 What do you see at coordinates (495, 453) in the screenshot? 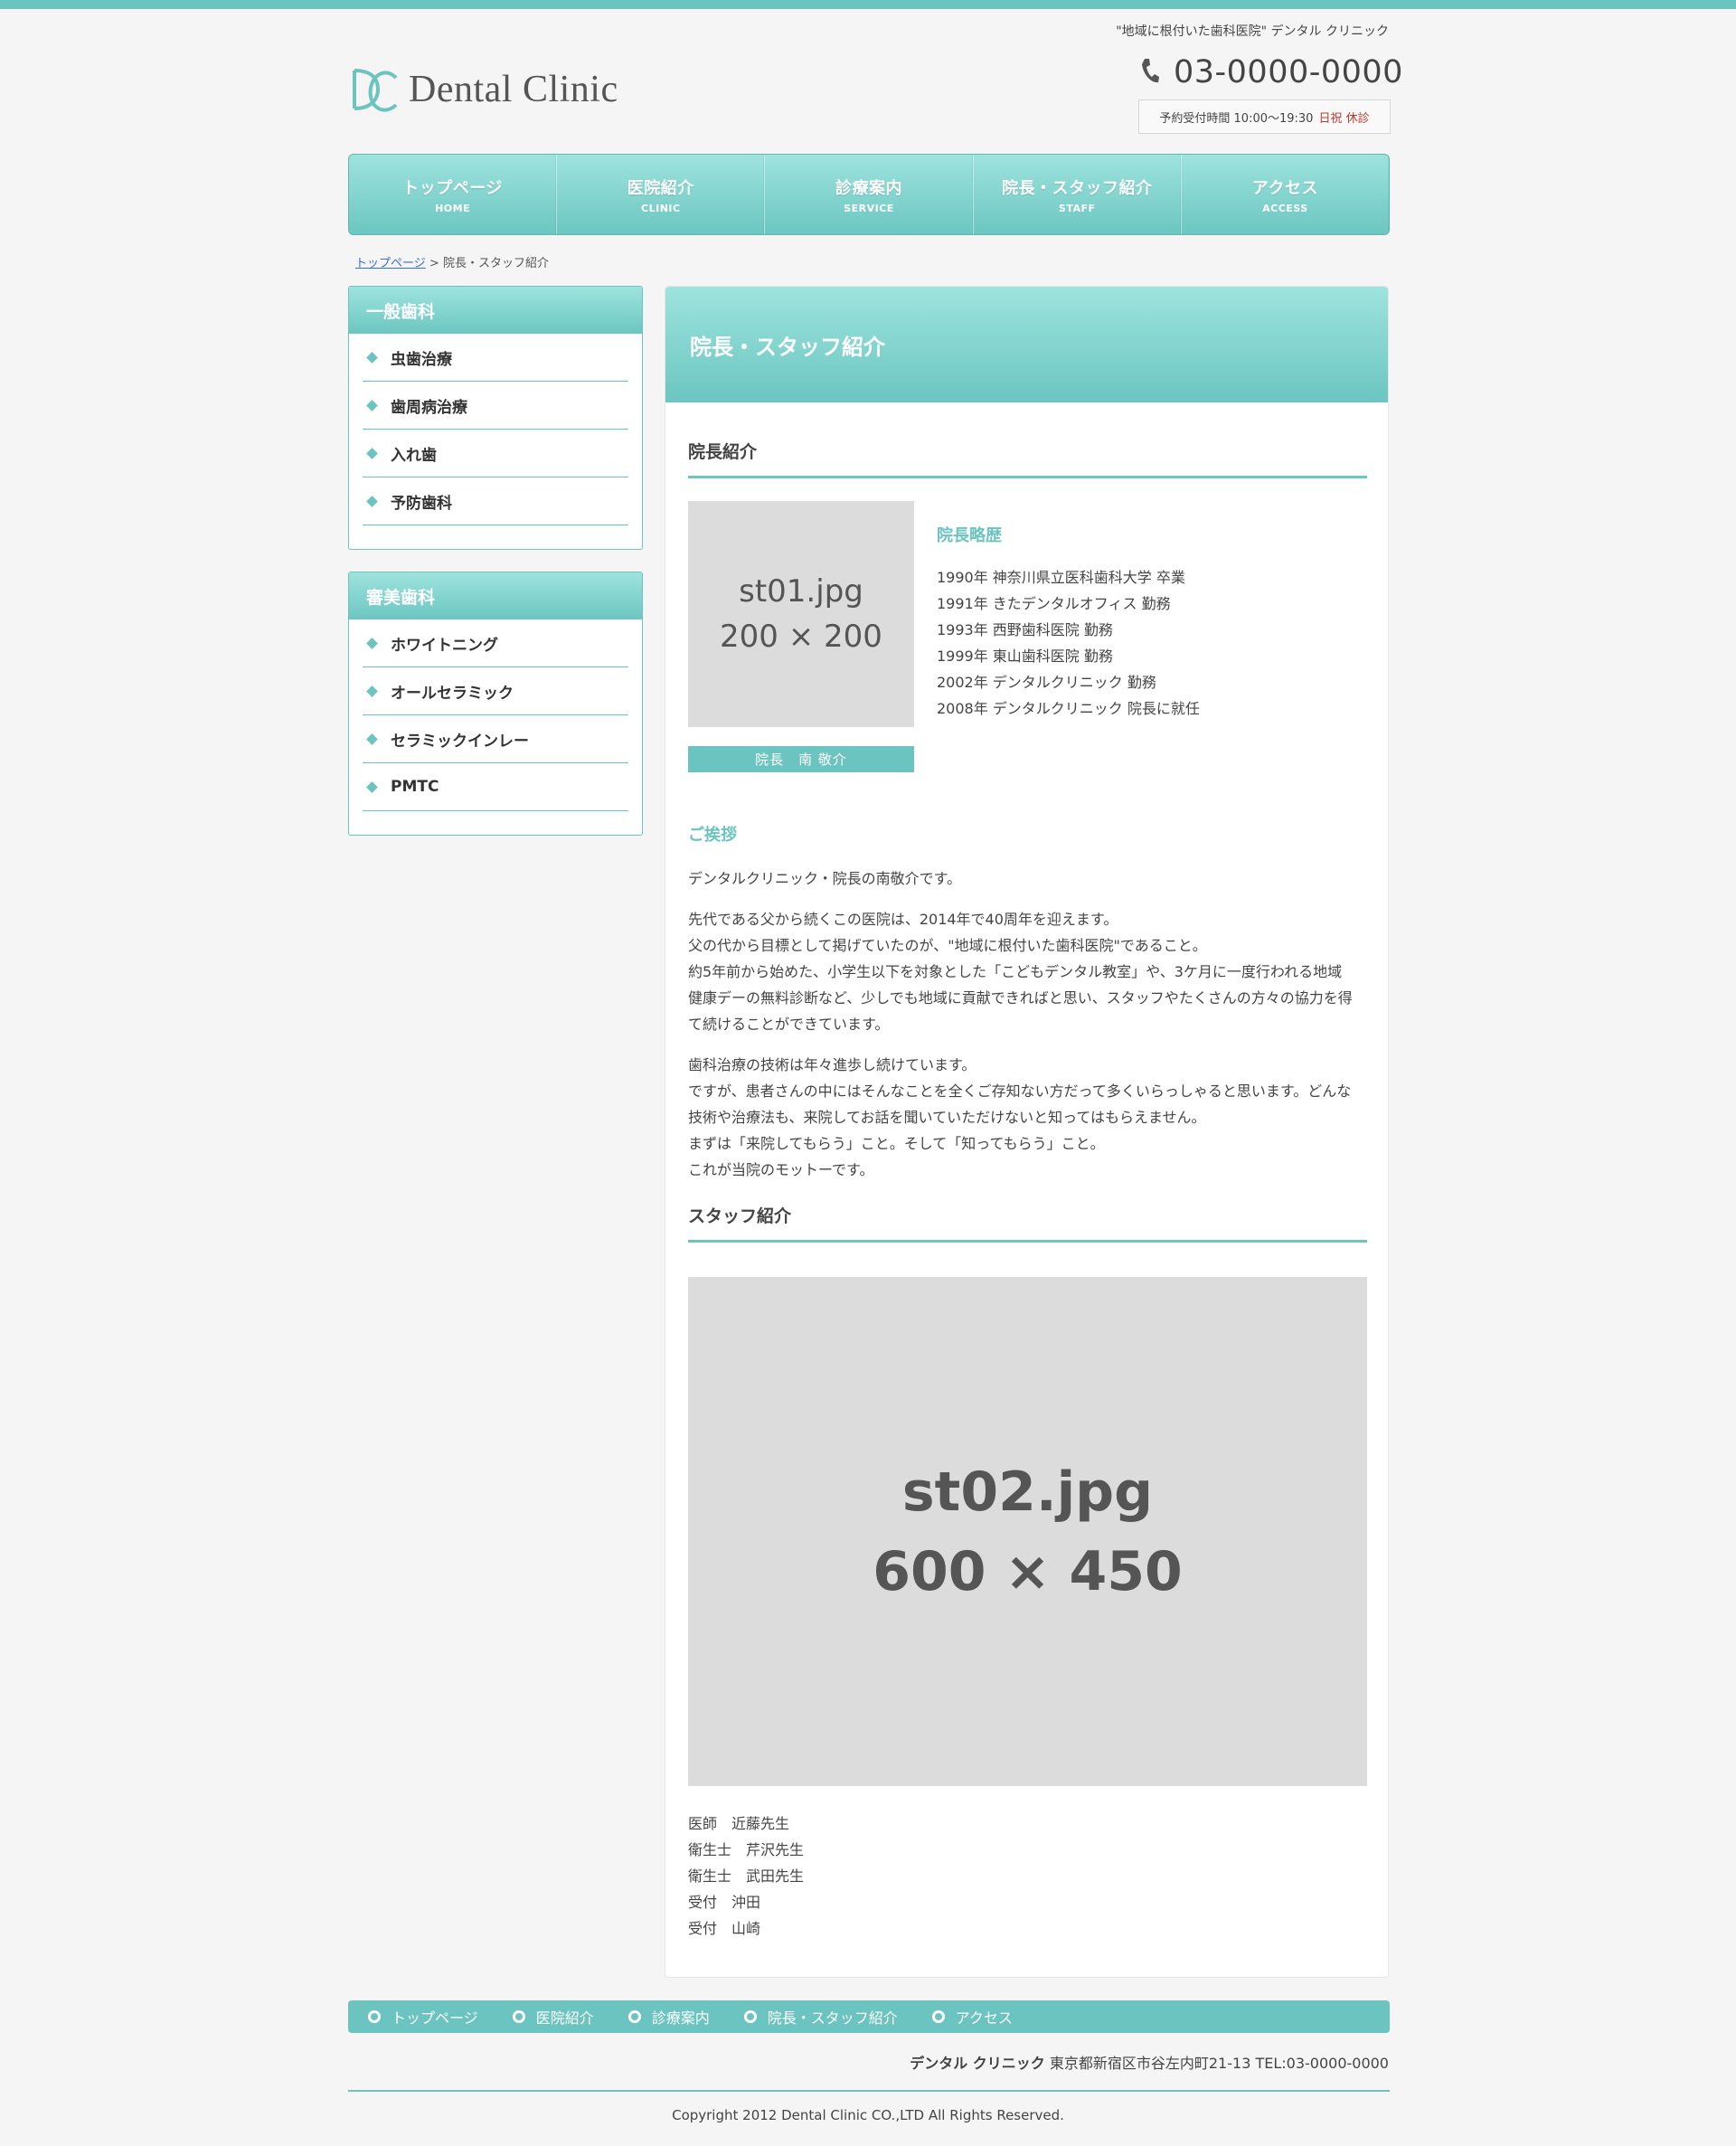
I see `sidebar-item: 入れ歯` at bounding box center [495, 453].